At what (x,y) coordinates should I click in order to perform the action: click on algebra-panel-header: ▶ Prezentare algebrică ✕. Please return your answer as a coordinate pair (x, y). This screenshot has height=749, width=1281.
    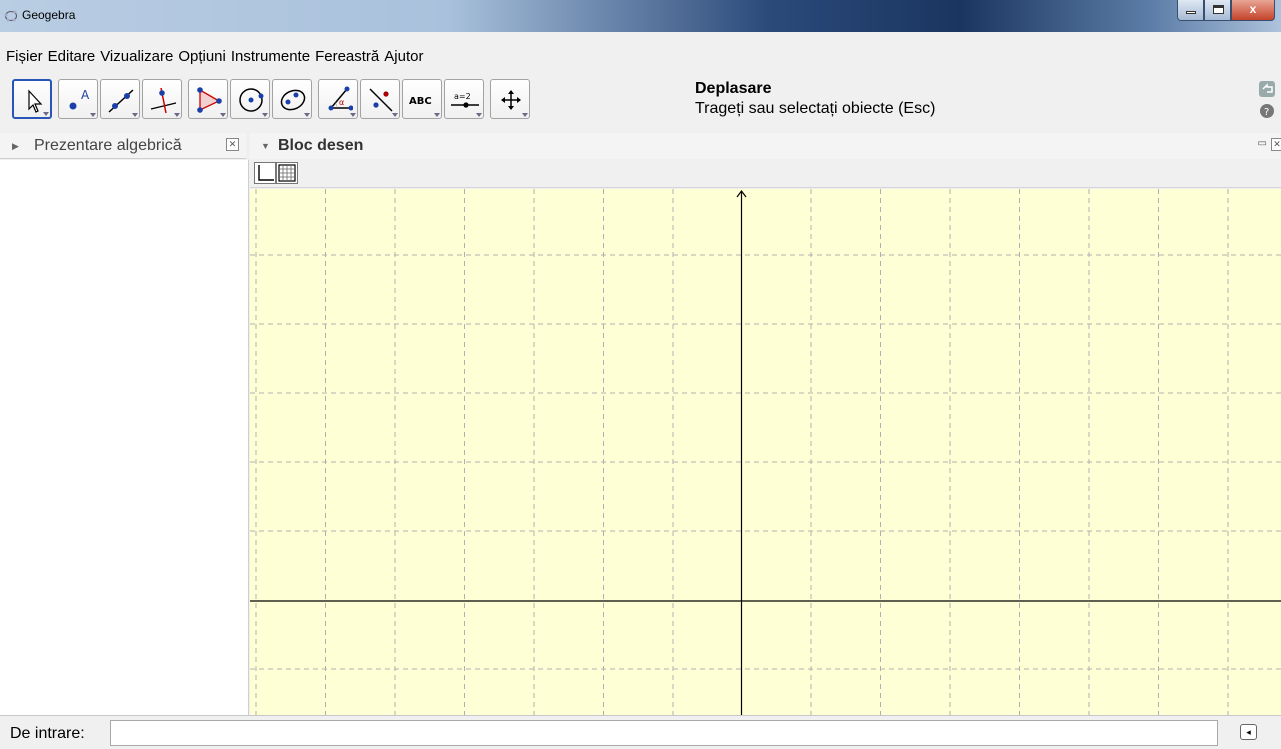
    Looking at the image, I should click on (123, 146).